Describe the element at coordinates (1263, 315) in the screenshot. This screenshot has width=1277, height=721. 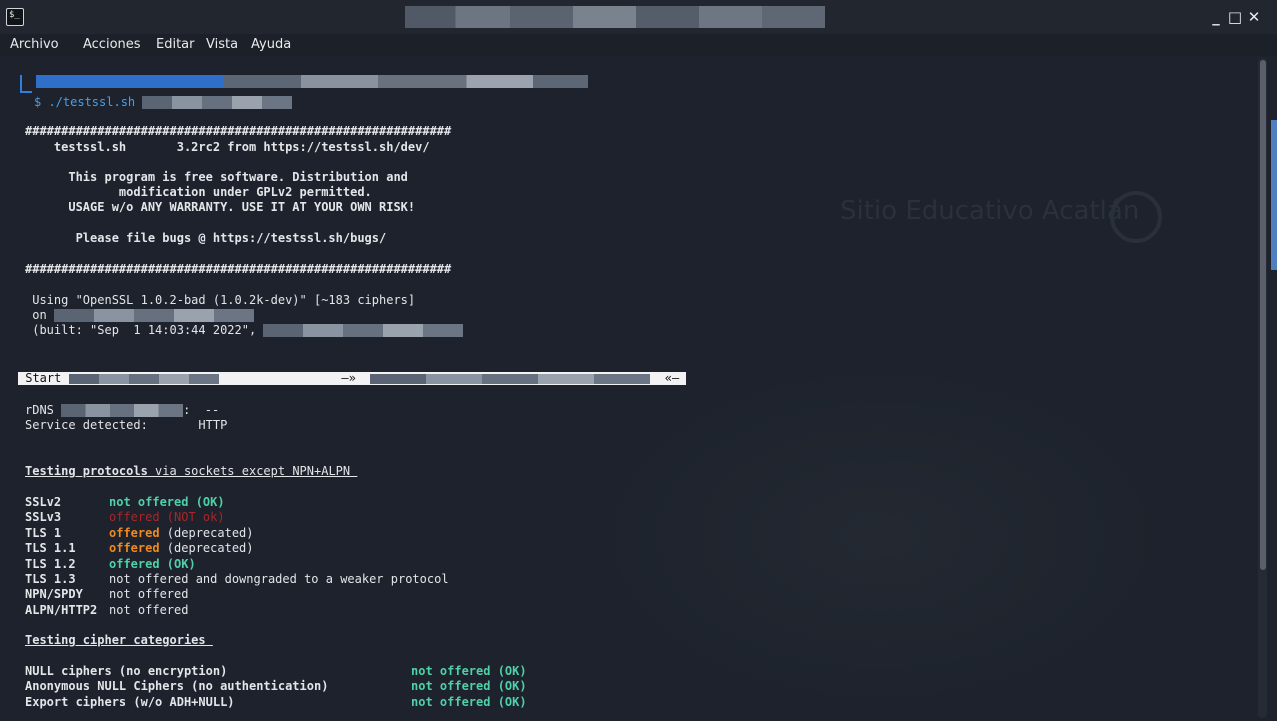
I see `scrollbar-thumb` at that location.